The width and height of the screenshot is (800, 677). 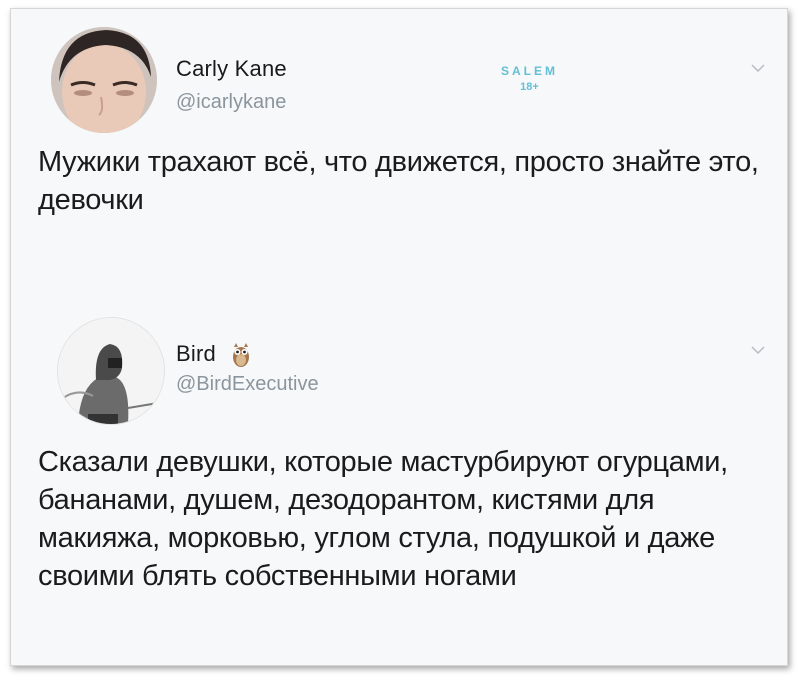 I want to click on display-name: Bird, so click(x=213, y=354).